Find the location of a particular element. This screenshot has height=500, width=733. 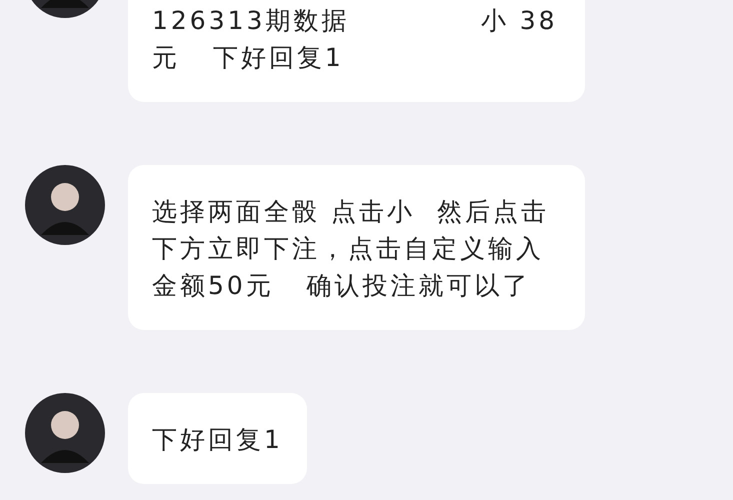

message-bubble: 126313期数据 小 38元 下好回复1 is located at coordinates (356, 51).